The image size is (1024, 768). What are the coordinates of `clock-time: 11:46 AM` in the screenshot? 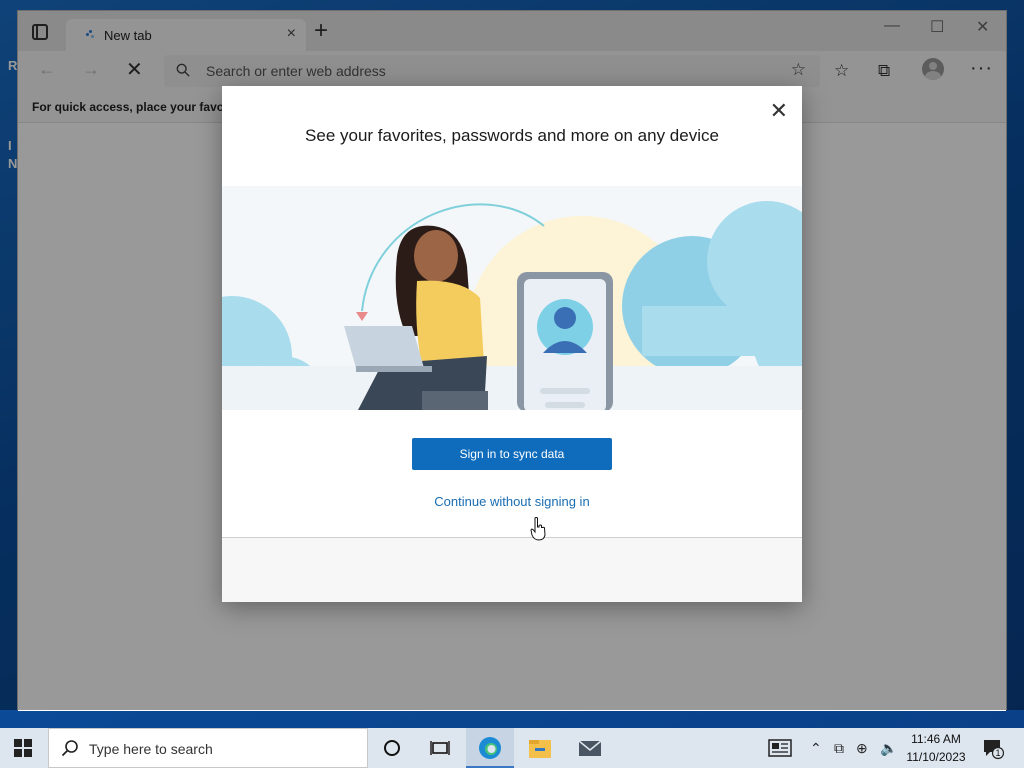 It's located at (936, 739).